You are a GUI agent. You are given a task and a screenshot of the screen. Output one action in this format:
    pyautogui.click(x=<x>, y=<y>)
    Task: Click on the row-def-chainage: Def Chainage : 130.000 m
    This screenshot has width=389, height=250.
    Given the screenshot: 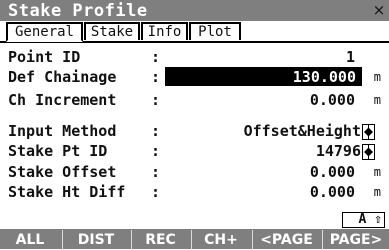 What is the action you would take?
    pyautogui.click(x=195, y=76)
    